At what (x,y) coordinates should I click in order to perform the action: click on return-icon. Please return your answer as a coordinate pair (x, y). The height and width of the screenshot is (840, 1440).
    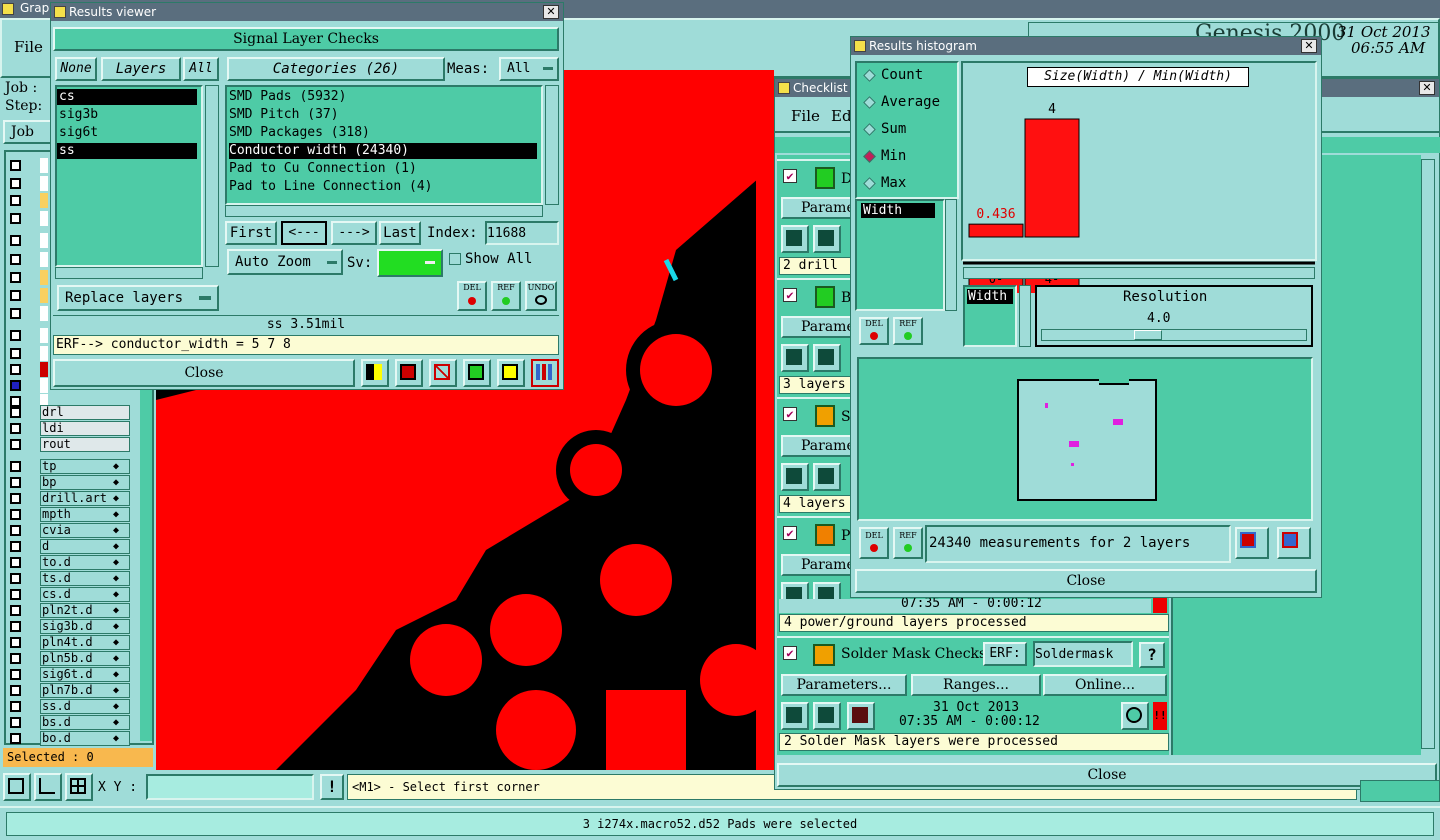
    Looking at the image, I should click on (409, 373).